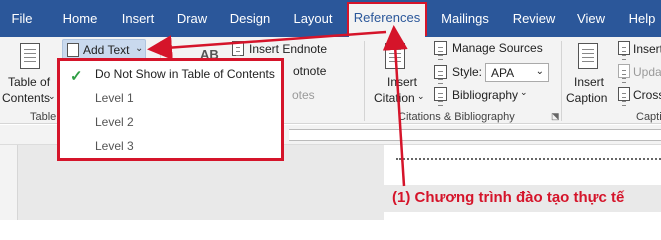  Describe the element at coordinates (624, 48) in the screenshot. I see `insert-table-of-figures-icon` at that location.